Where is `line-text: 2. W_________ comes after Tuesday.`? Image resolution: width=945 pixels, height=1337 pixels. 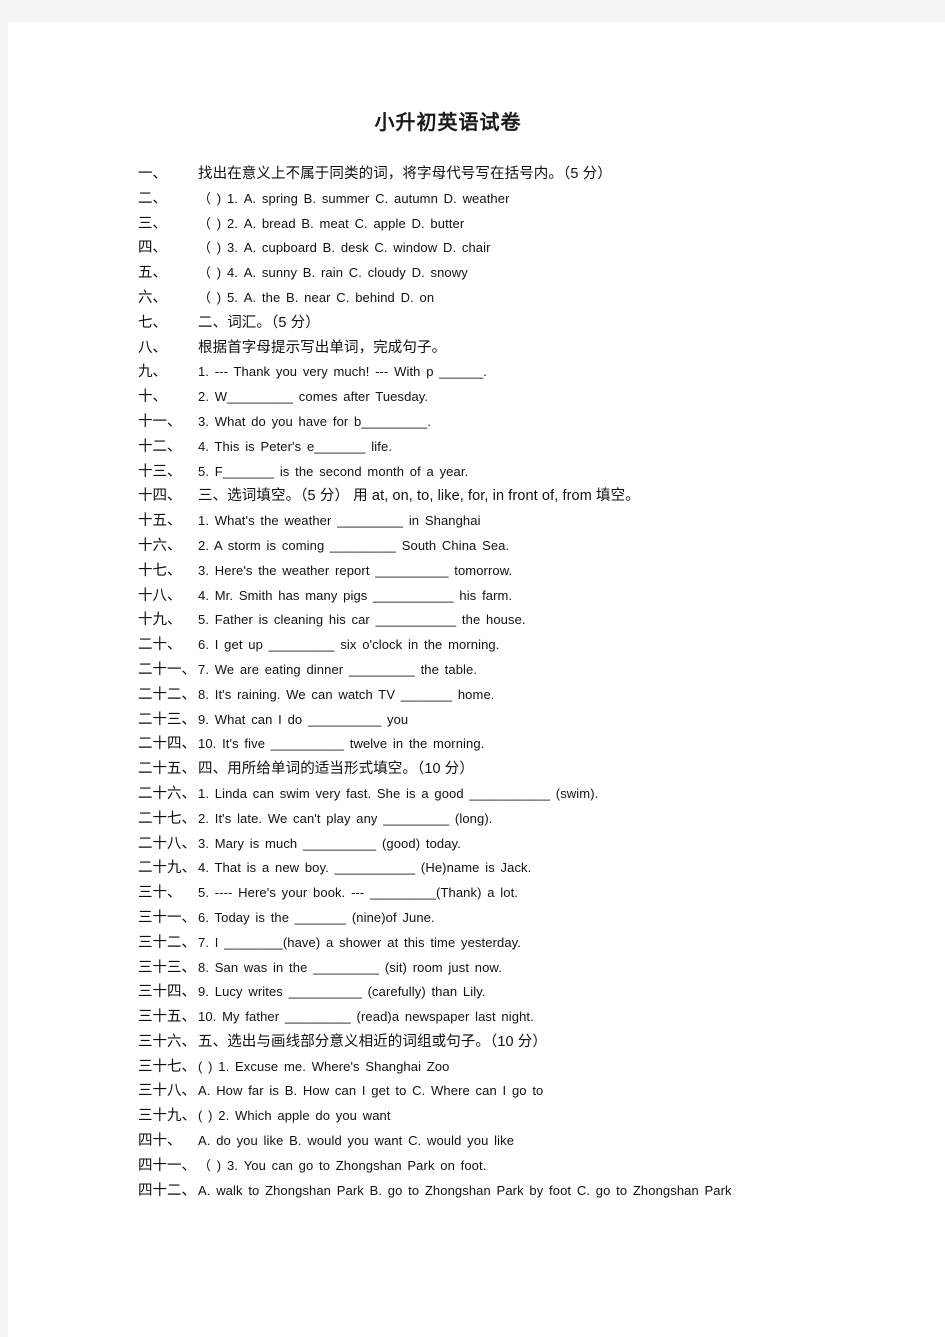
line-text: 2. W_________ comes after Tuesday. is located at coordinates (313, 397).